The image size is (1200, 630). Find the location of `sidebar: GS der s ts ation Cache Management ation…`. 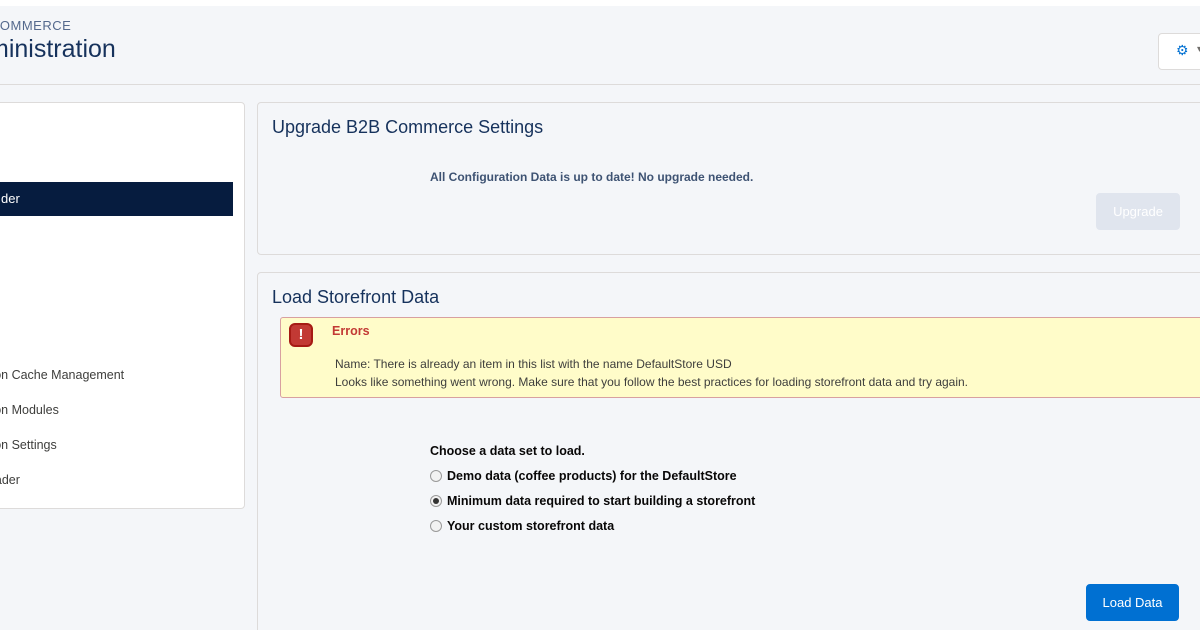

sidebar: GS der s ts ation Cache Management ation… is located at coordinates (122, 305).